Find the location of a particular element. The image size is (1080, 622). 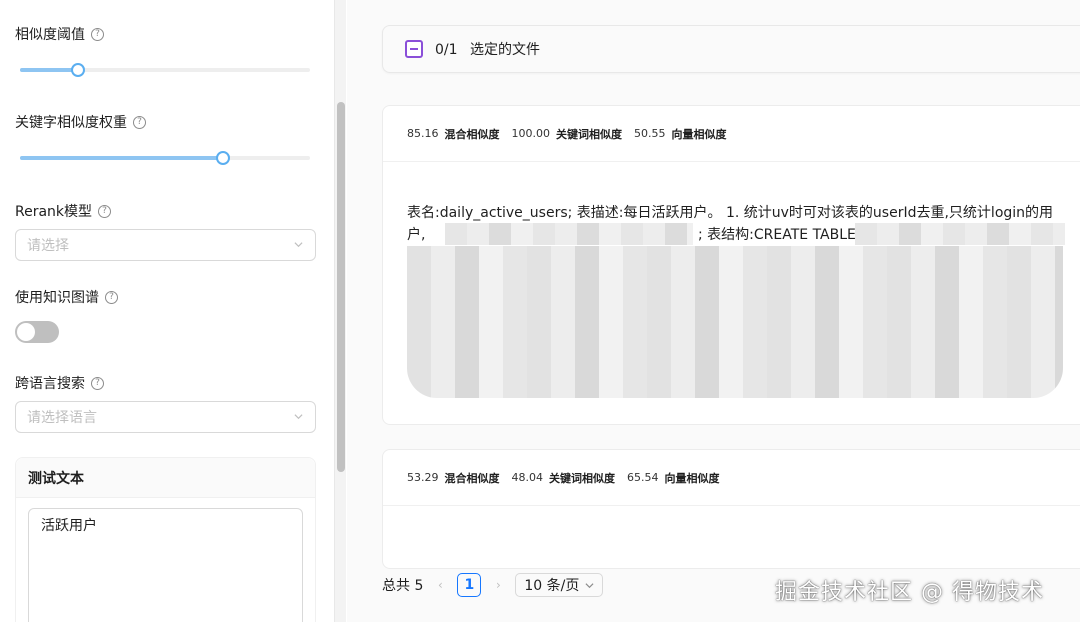

prev-page-icon: ‹ is located at coordinates (440, 585).